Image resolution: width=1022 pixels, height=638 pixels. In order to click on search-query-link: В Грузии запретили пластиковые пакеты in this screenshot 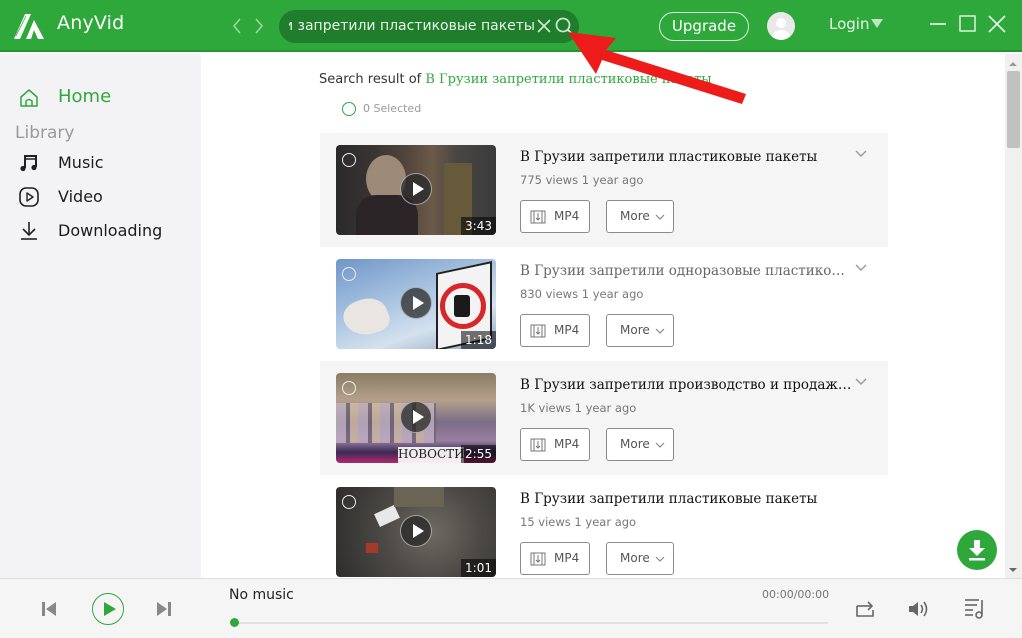, I will do `click(568, 79)`.